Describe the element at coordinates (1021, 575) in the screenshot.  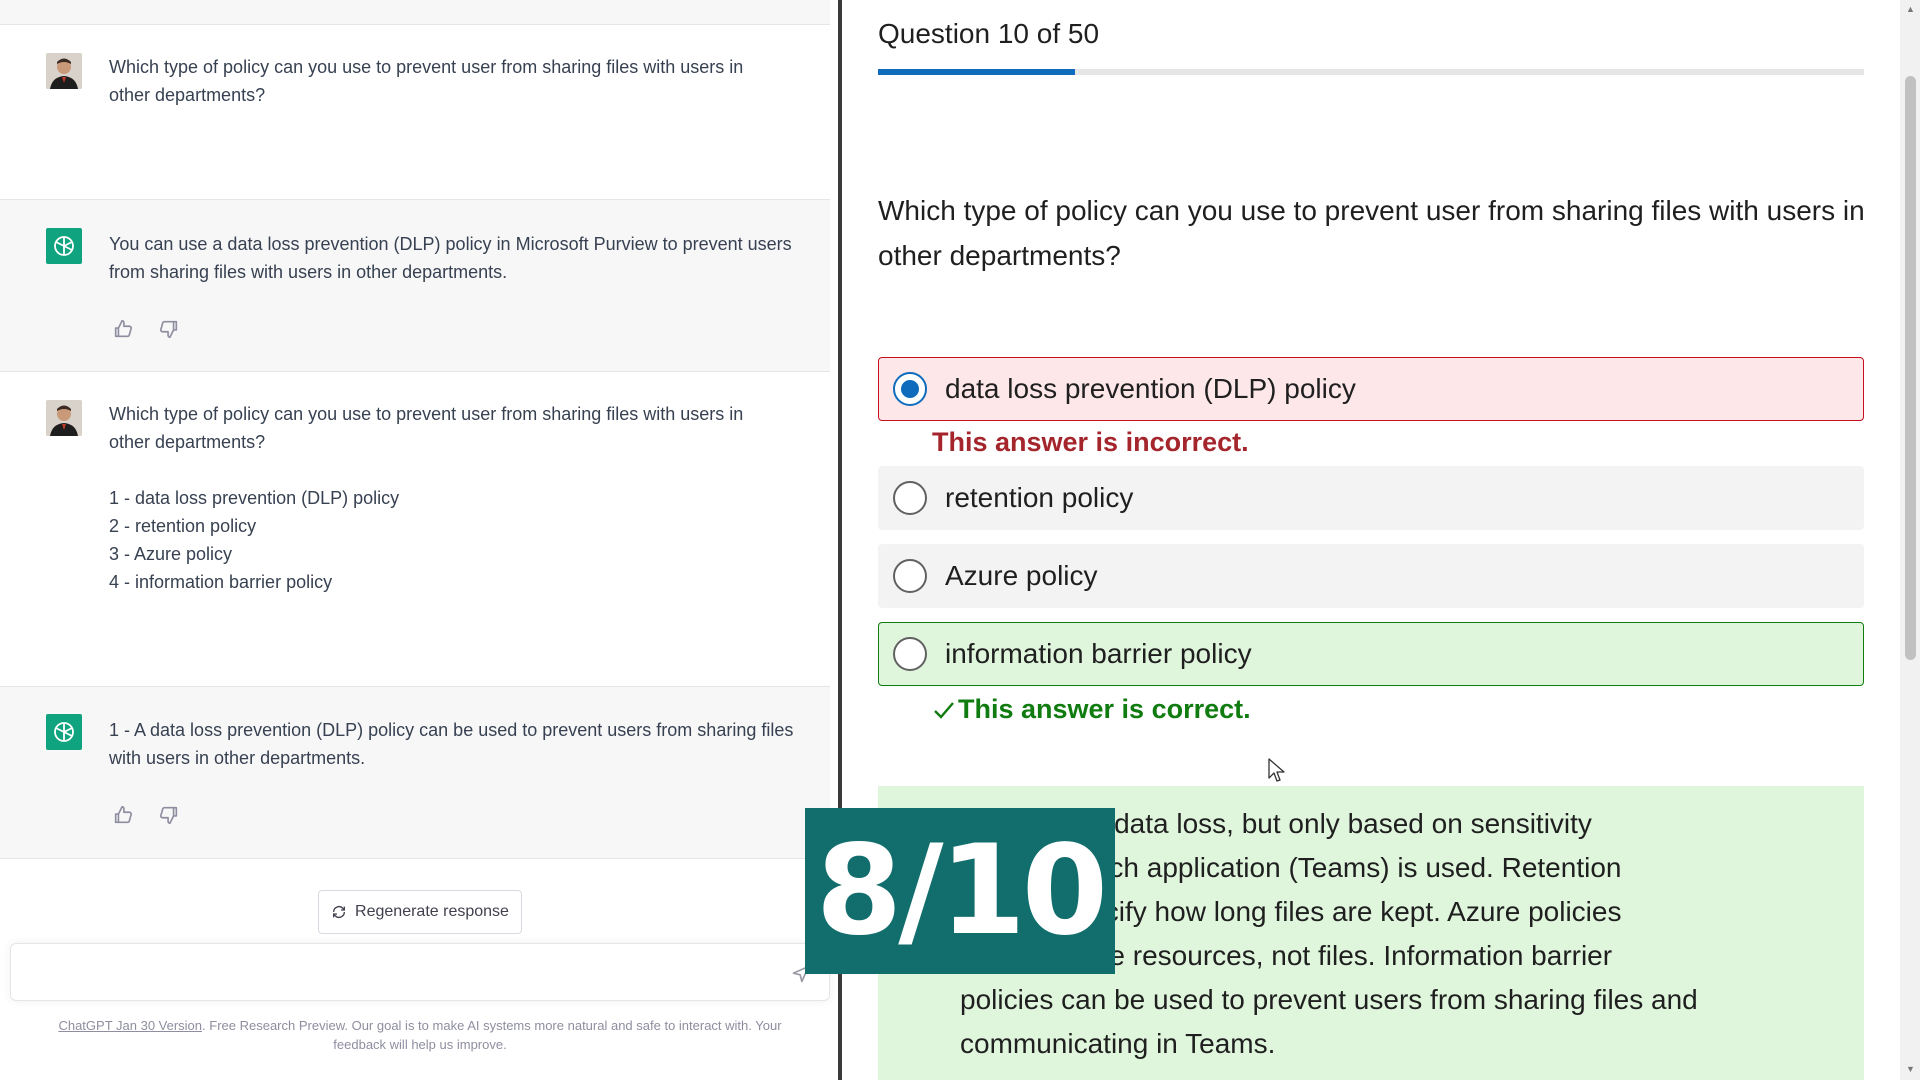
I see `answer-label: Azure policy` at that location.